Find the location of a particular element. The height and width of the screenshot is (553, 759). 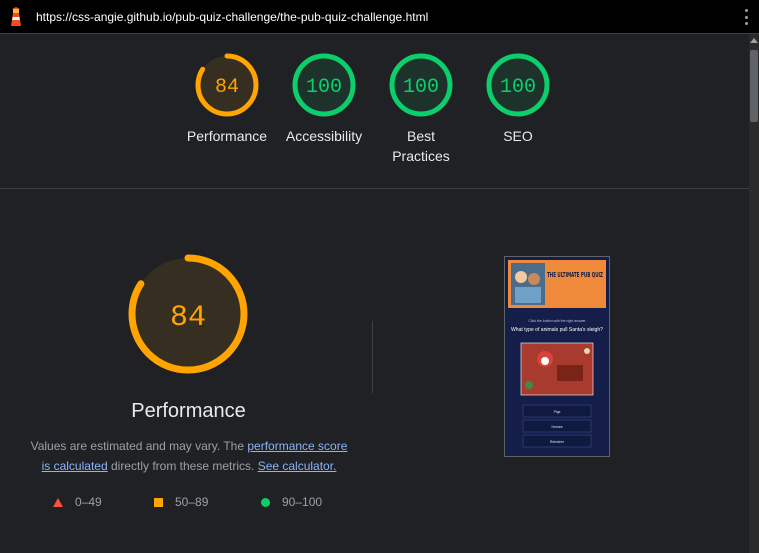

legend-fail: 0–49 is located at coordinates (77, 502).